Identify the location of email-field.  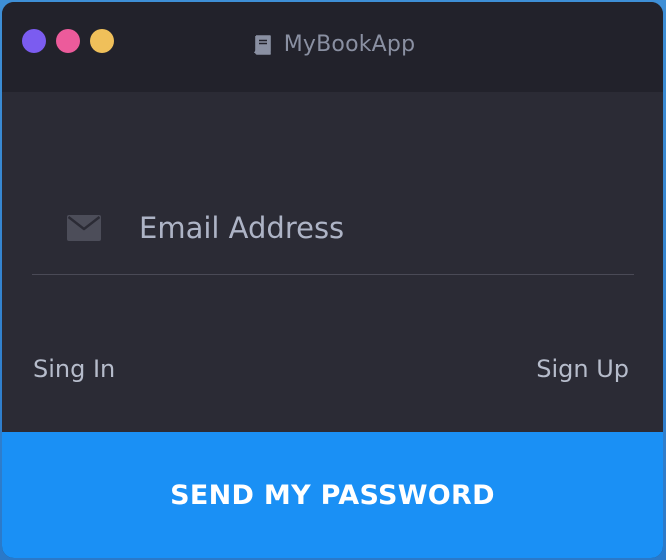
(333, 236).